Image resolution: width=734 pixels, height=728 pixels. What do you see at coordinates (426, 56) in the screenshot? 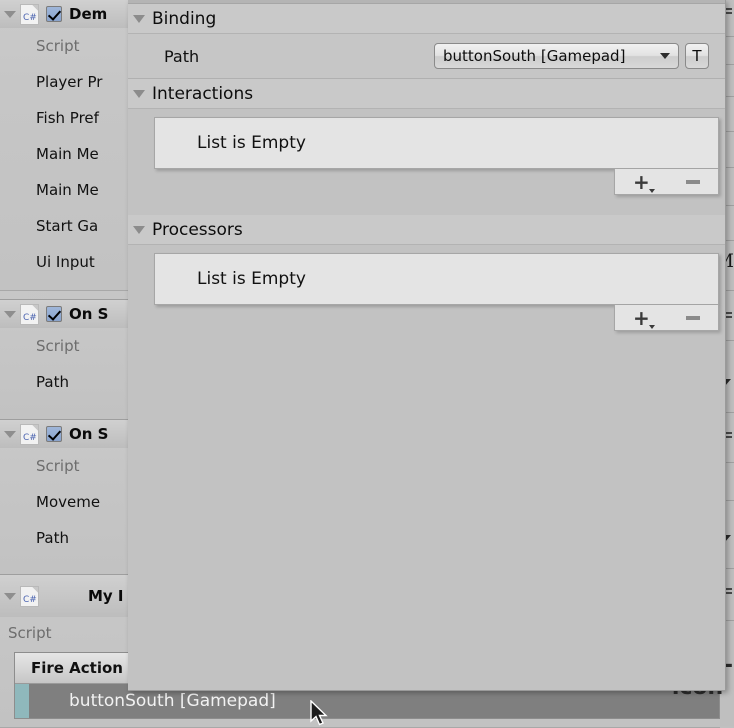
I see `binding-path-row: Path buttonSouth [Gamepad] T` at bounding box center [426, 56].